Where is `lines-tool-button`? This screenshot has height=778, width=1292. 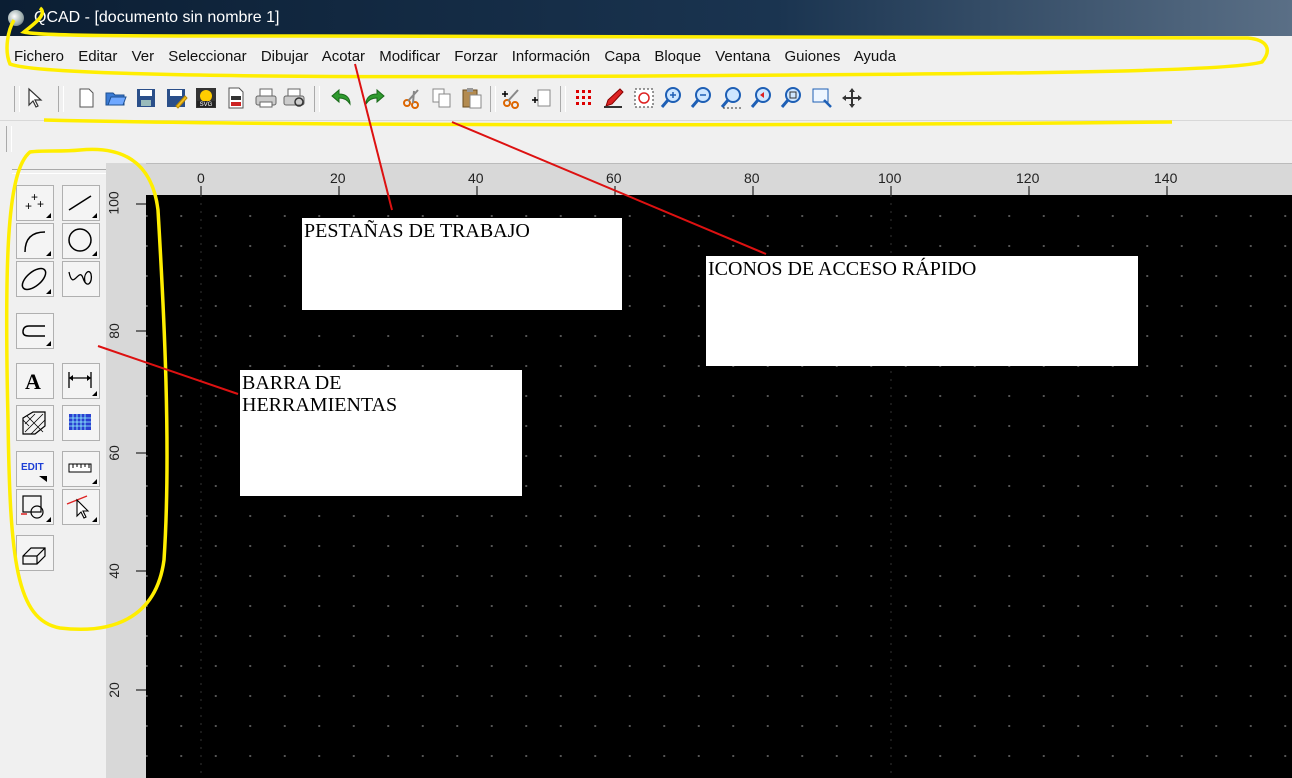 lines-tool-button is located at coordinates (81, 203).